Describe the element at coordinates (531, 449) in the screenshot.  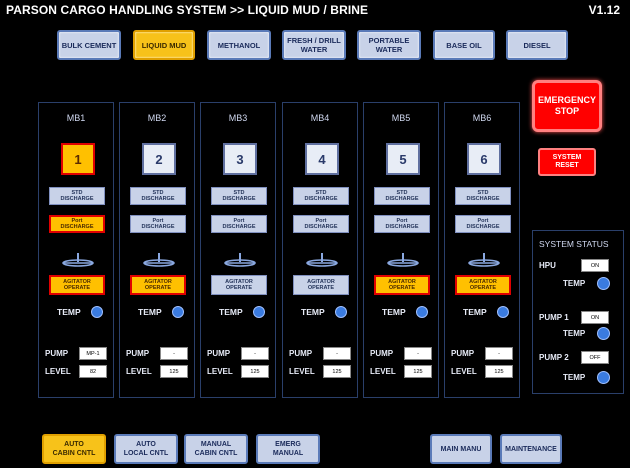
I see `maintenance-button: MAINTENANCE` at that location.